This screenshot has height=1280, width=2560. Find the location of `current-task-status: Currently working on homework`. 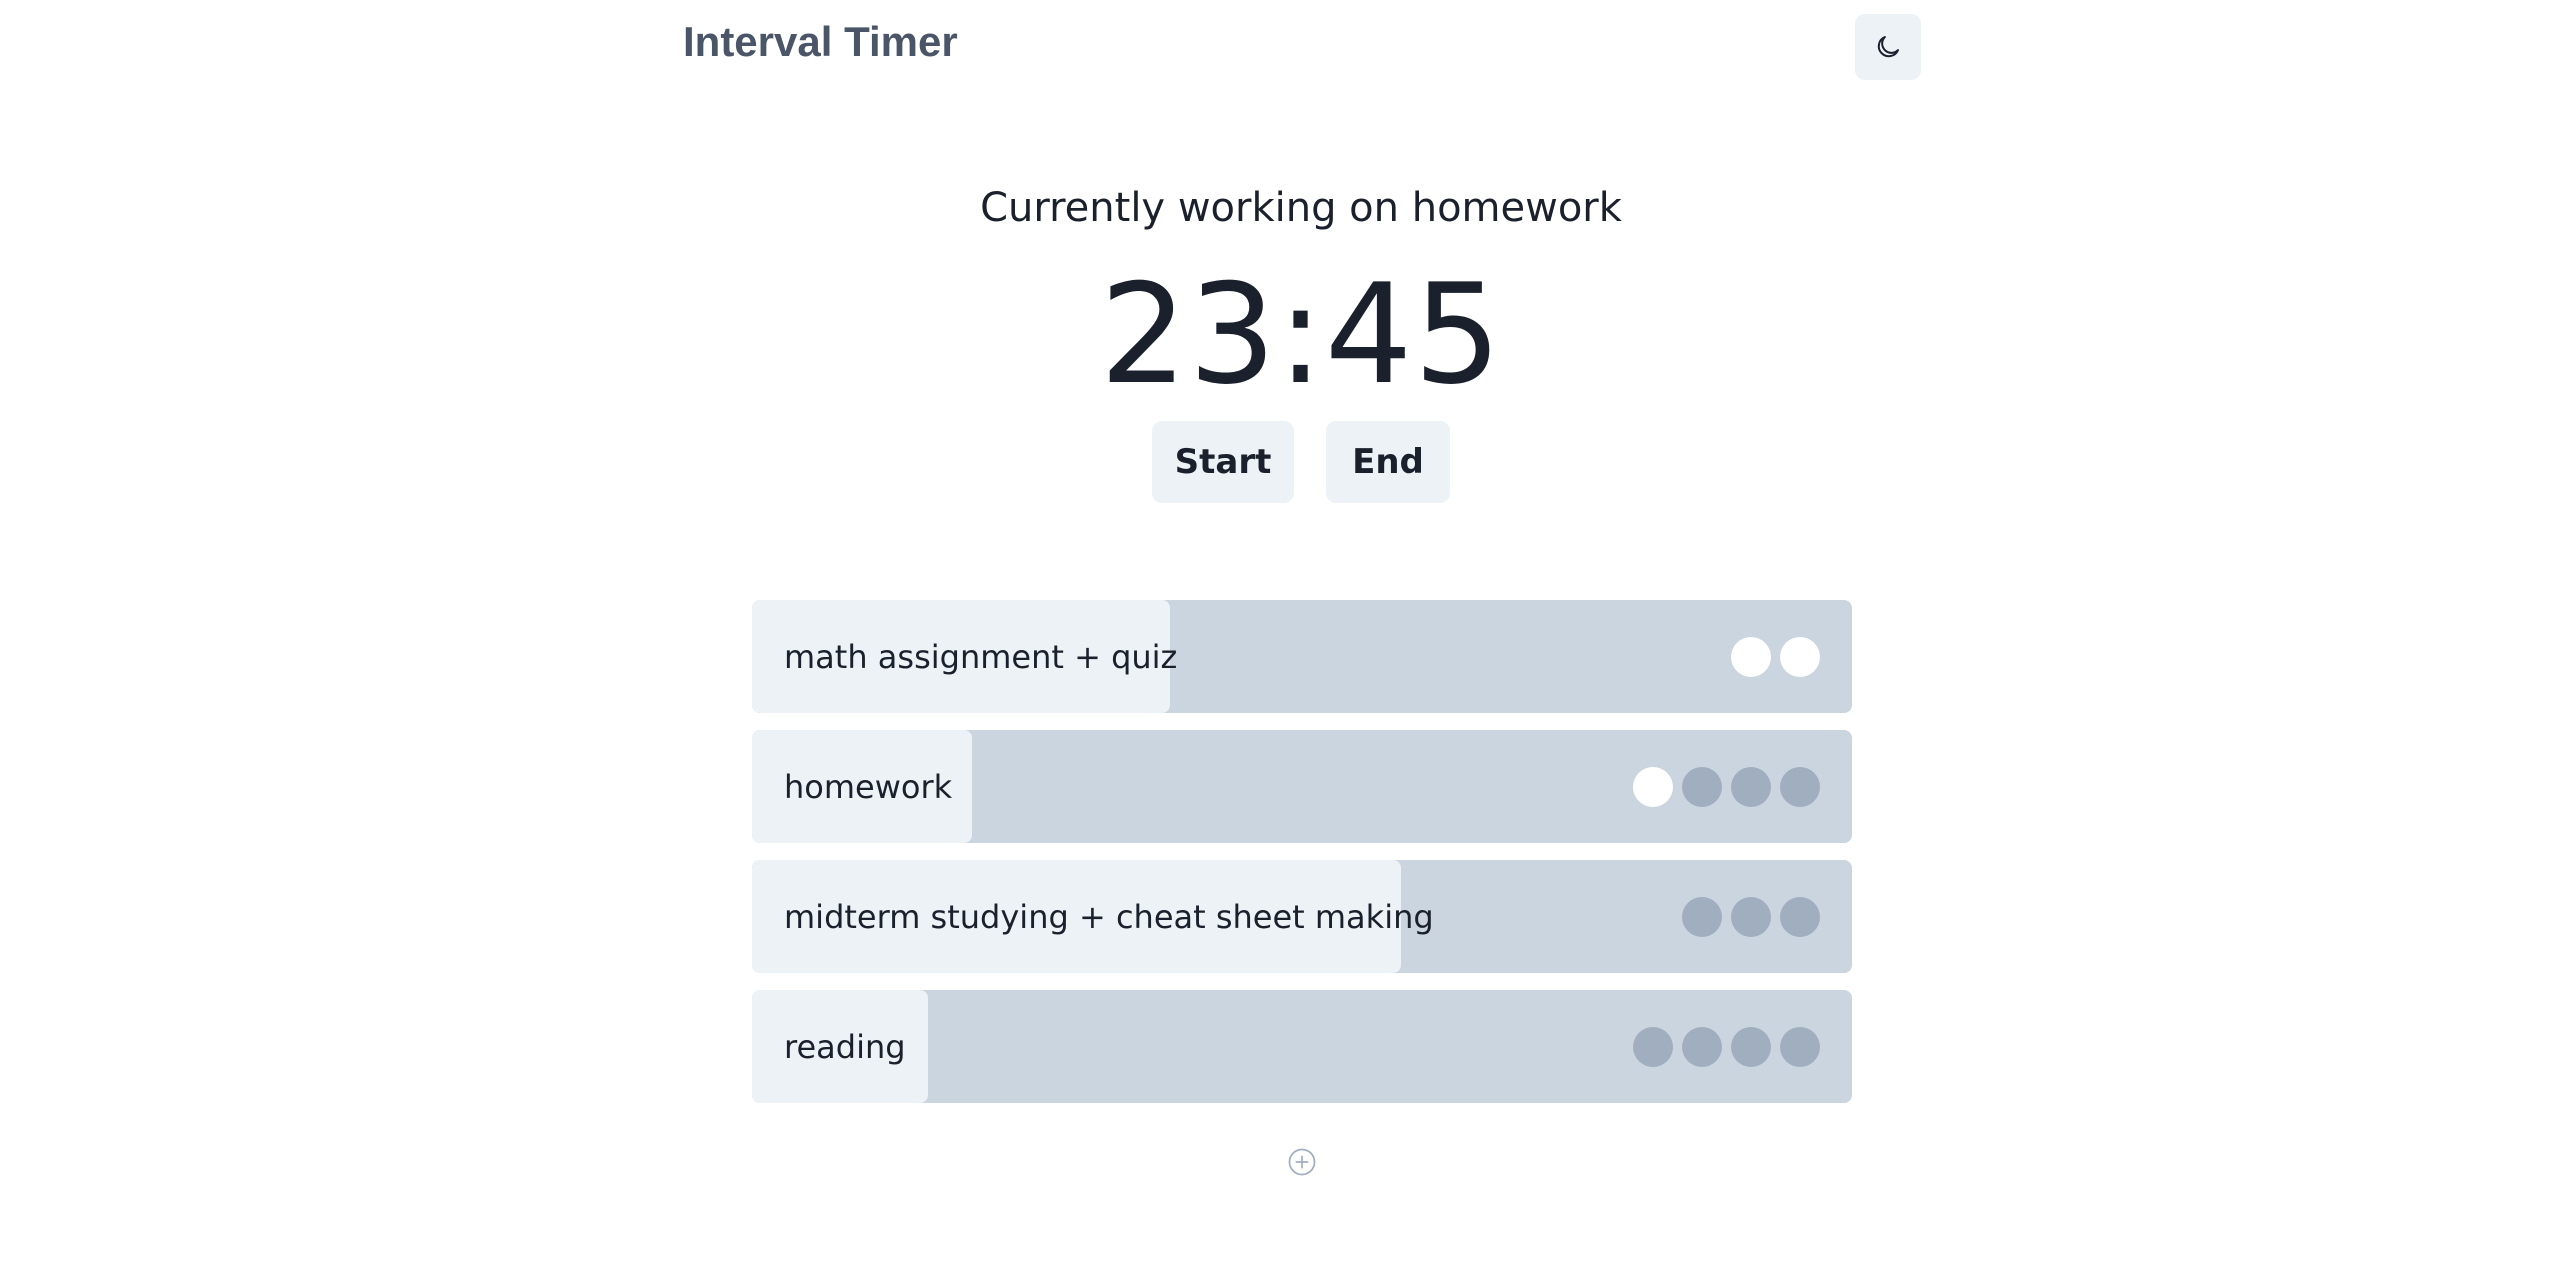

current-task-status: Currently working on homework is located at coordinates (1301, 208).